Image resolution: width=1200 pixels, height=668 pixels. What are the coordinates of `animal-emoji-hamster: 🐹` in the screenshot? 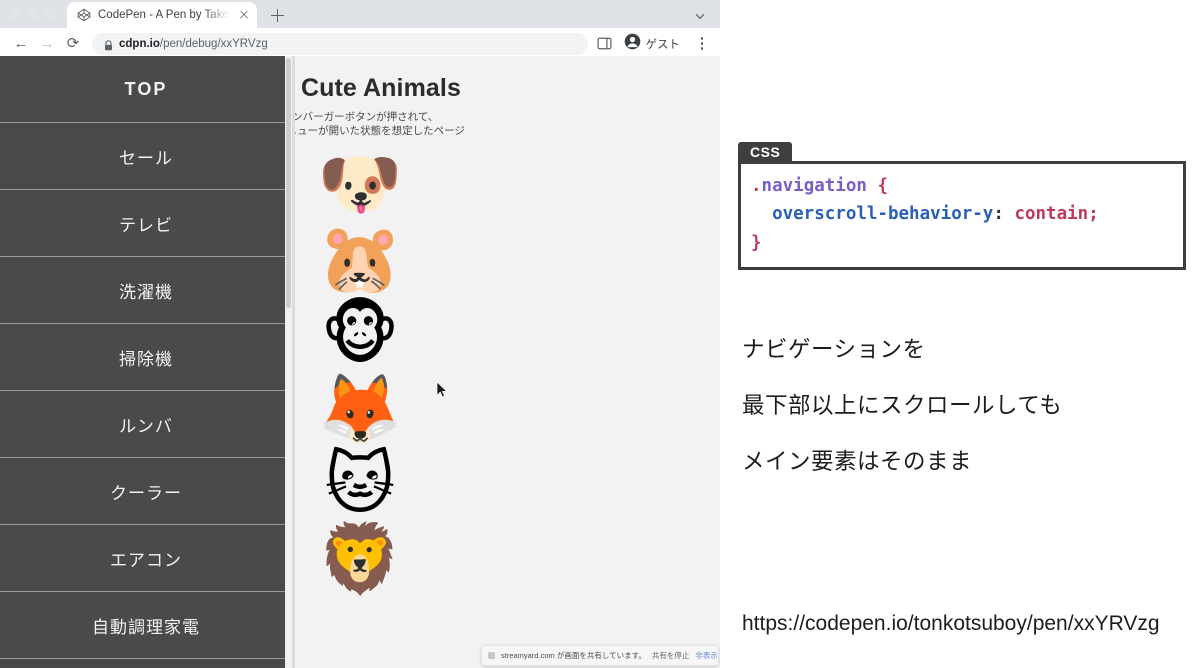 It's located at (360, 258).